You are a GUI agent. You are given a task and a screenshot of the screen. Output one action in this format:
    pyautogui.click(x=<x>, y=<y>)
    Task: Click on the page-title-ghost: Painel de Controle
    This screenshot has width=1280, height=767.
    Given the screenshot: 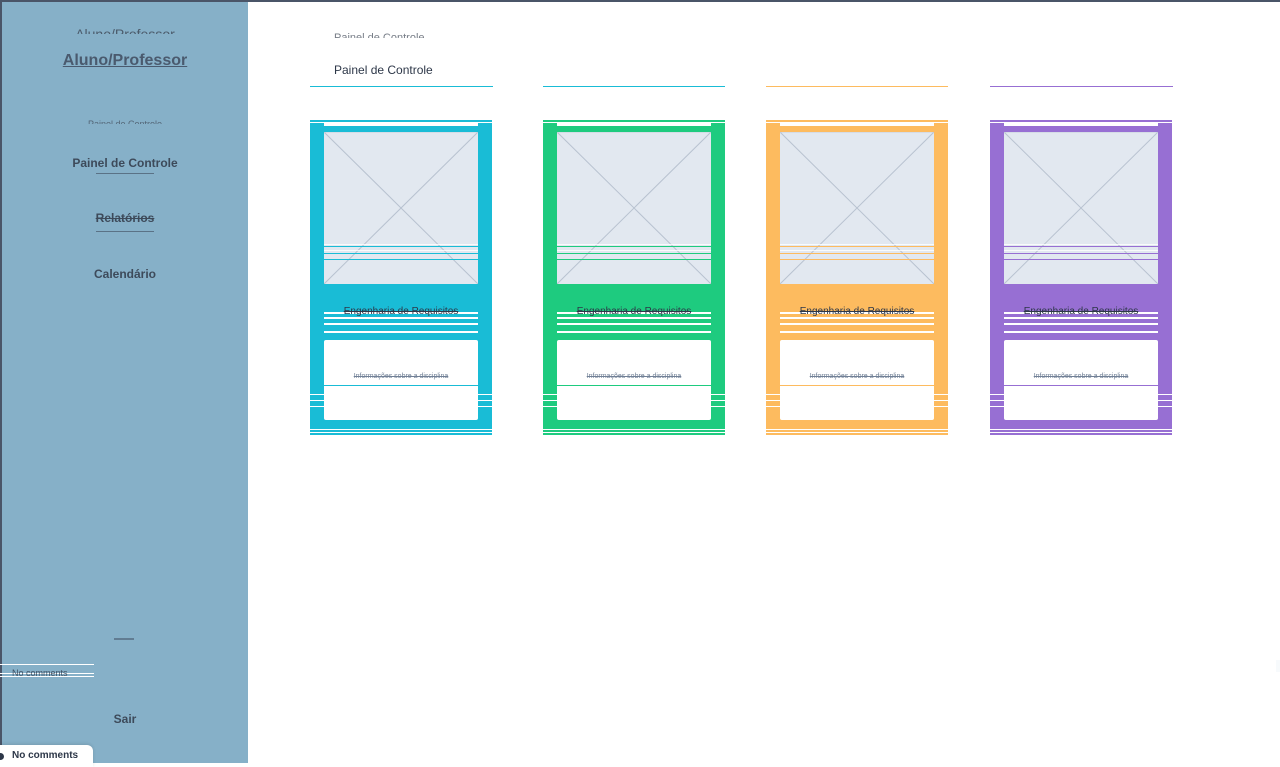 What is the action you would take?
    pyautogui.click(x=379, y=35)
    